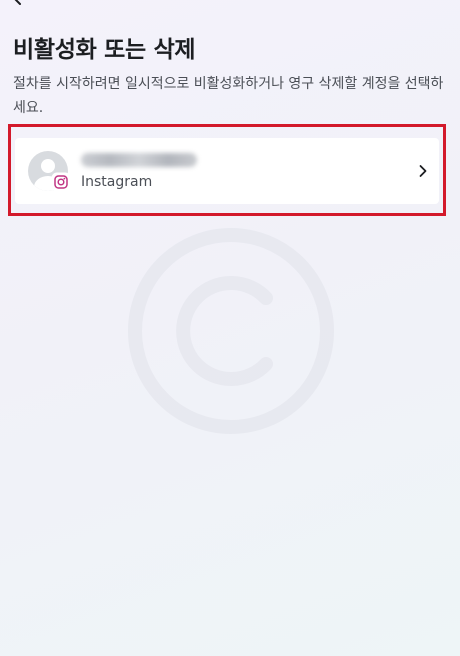  Describe the element at coordinates (127, 160) in the screenshot. I see `account-username-text: ••••••••••••` at that location.